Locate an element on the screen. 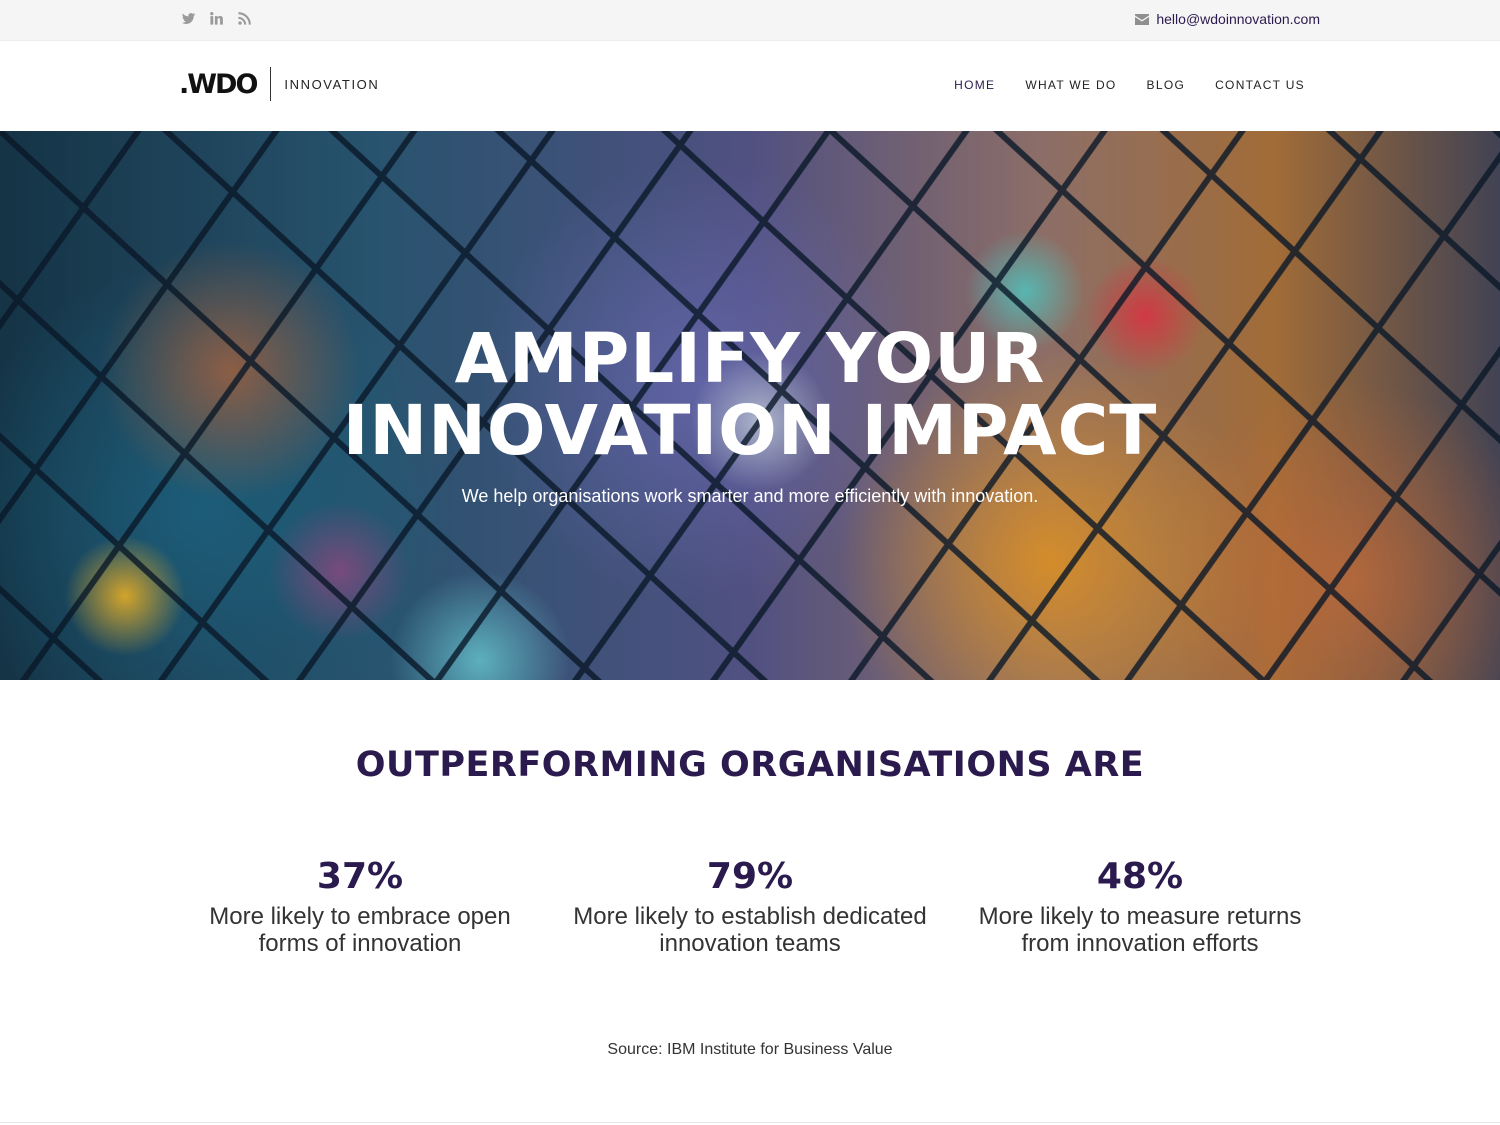 Image resolution: width=1500 pixels, height=1125 pixels. linkedin-icon is located at coordinates (216, 18).